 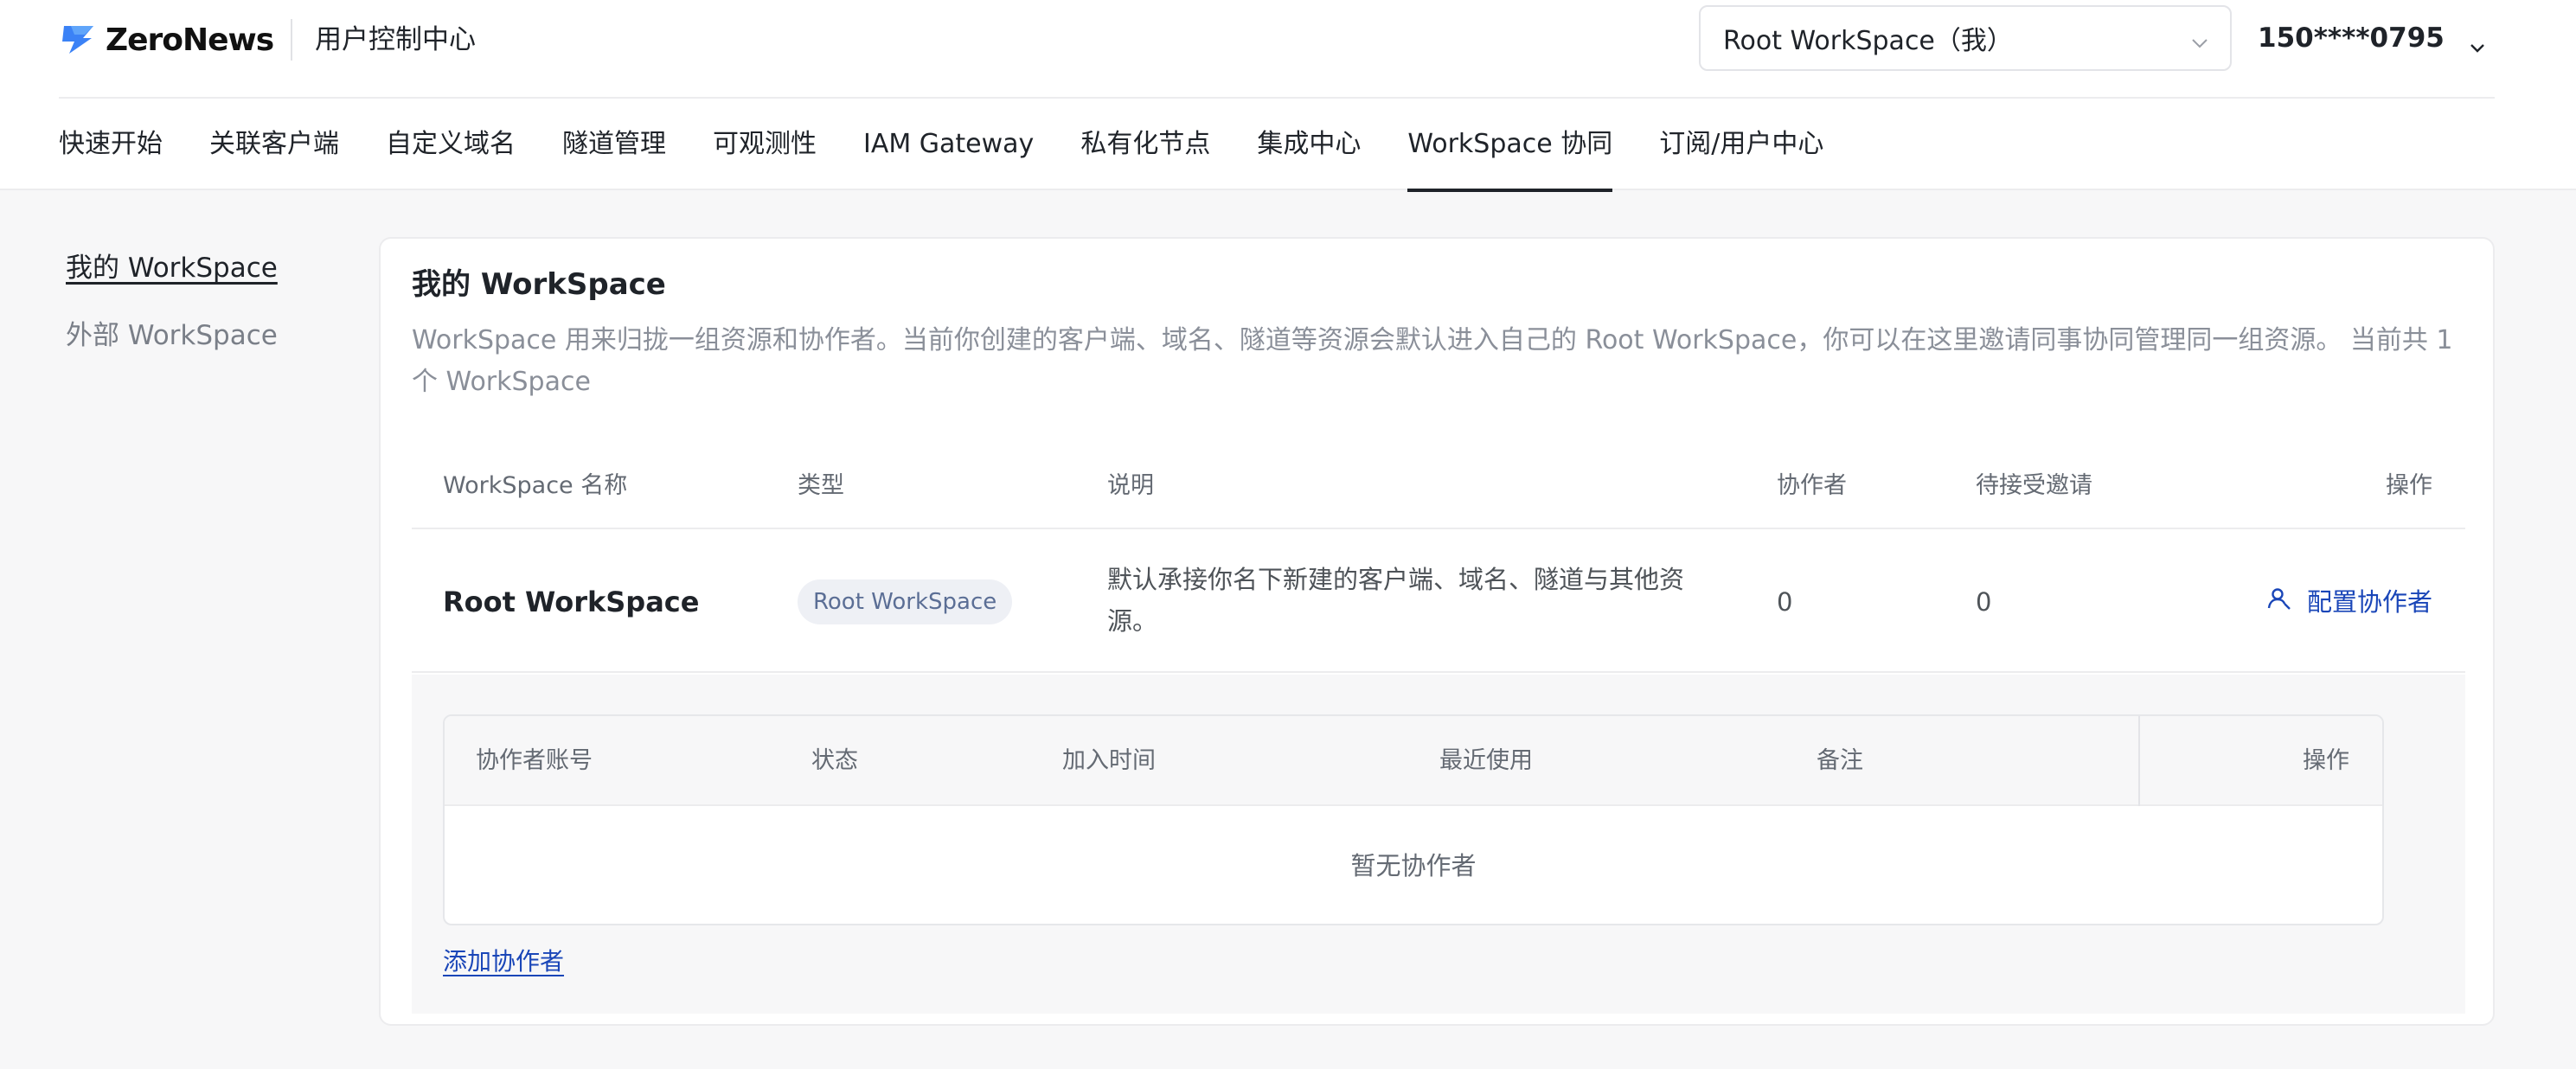 What do you see at coordinates (1868, 41) in the screenshot?
I see `workspace-select-value: Root WorkSpace（我）` at bounding box center [1868, 41].